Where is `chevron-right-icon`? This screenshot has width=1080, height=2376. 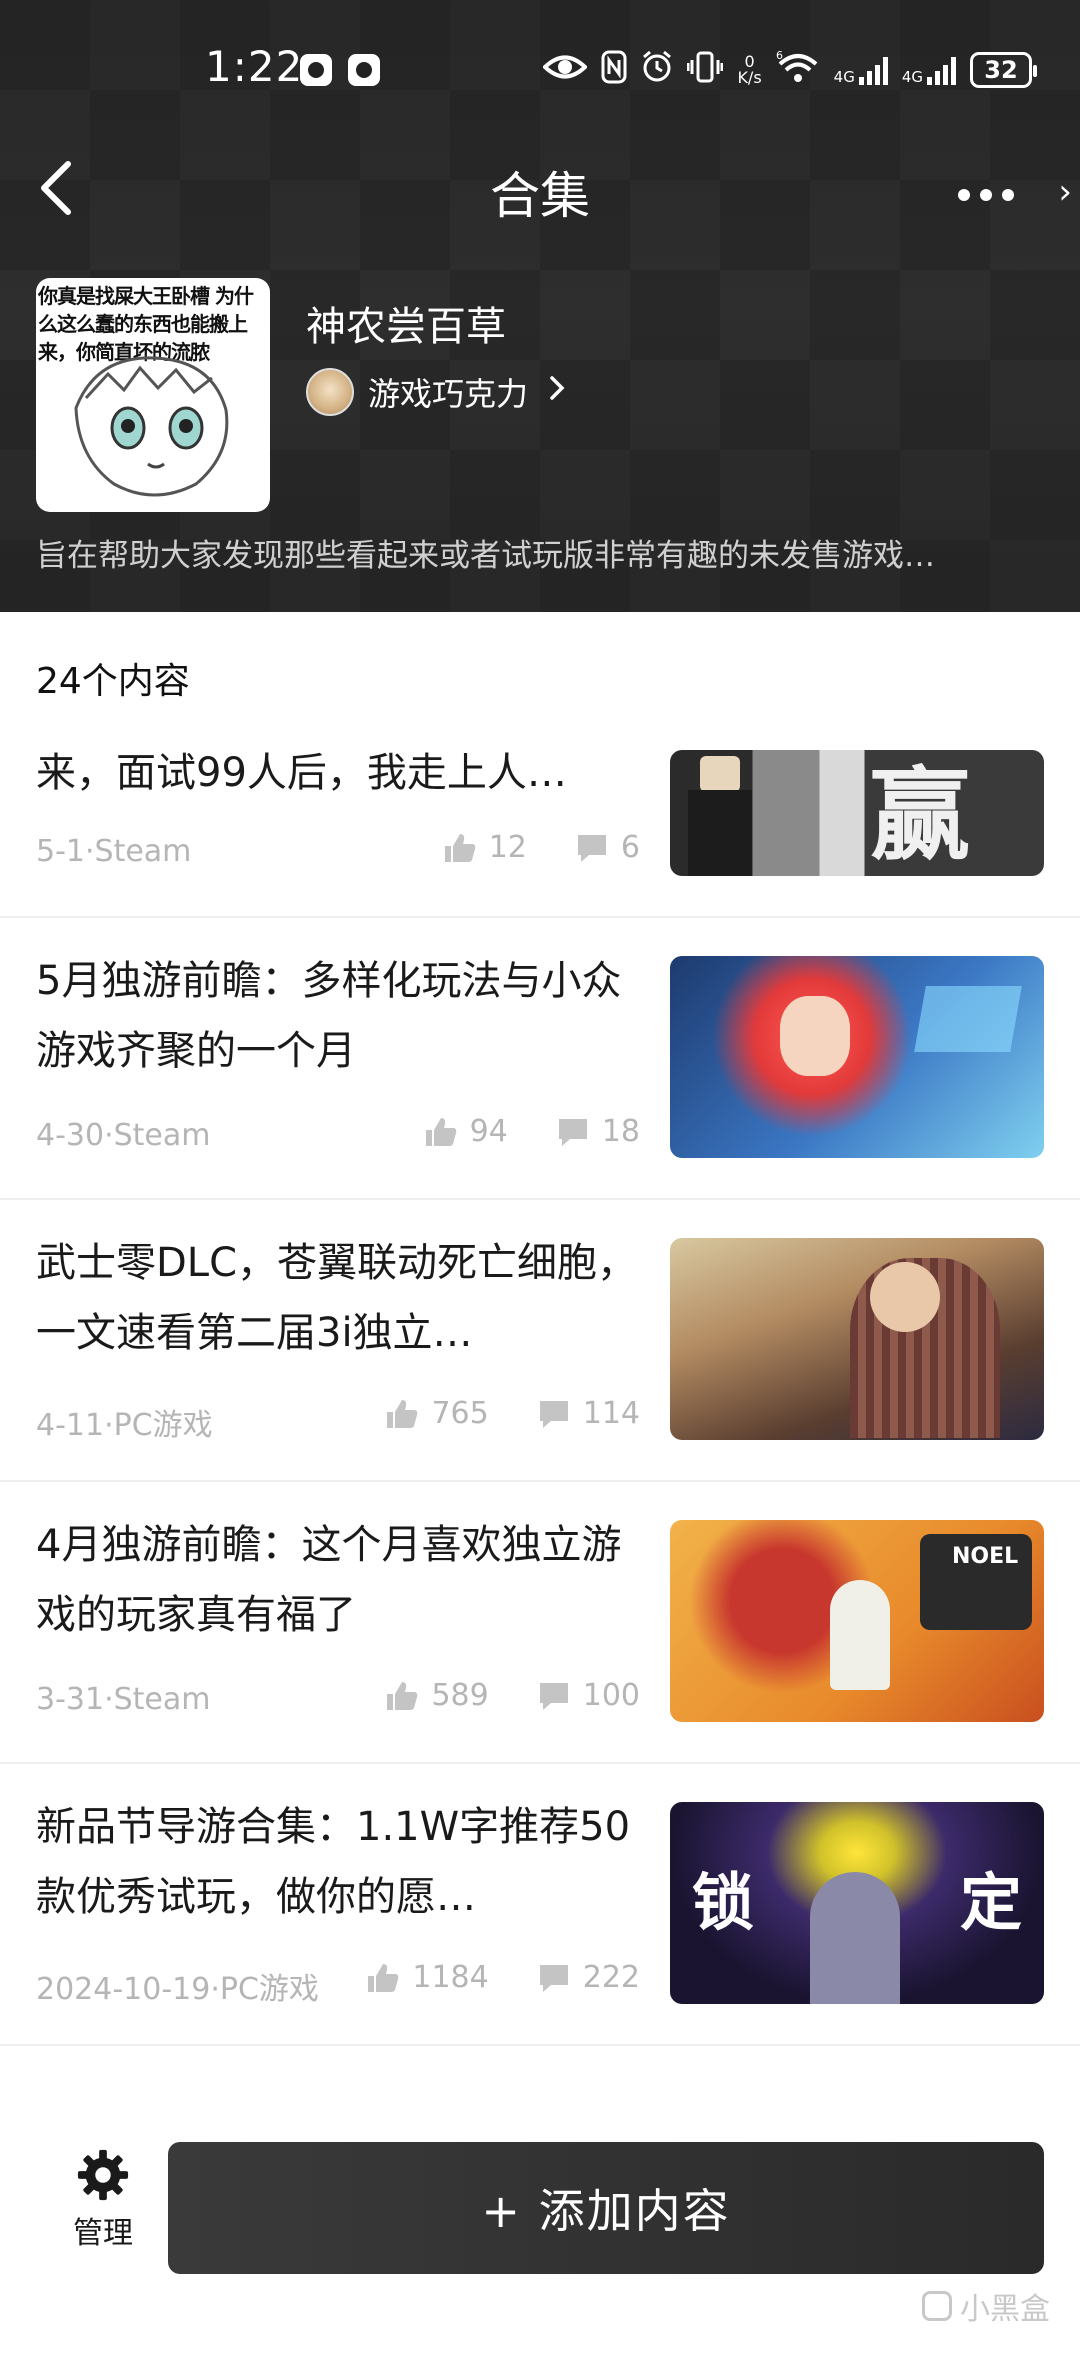
chevron-right-icon is located at coordinates (557, 392).